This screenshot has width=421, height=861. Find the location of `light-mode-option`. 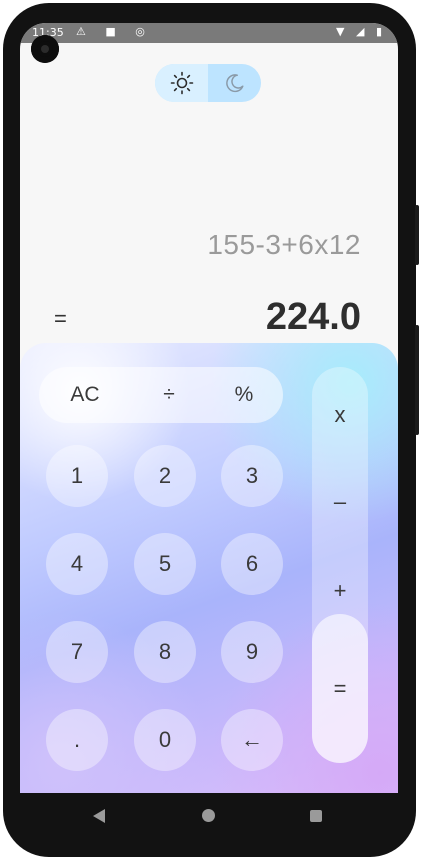

light-mode-option is located at coordinates (181, 83).